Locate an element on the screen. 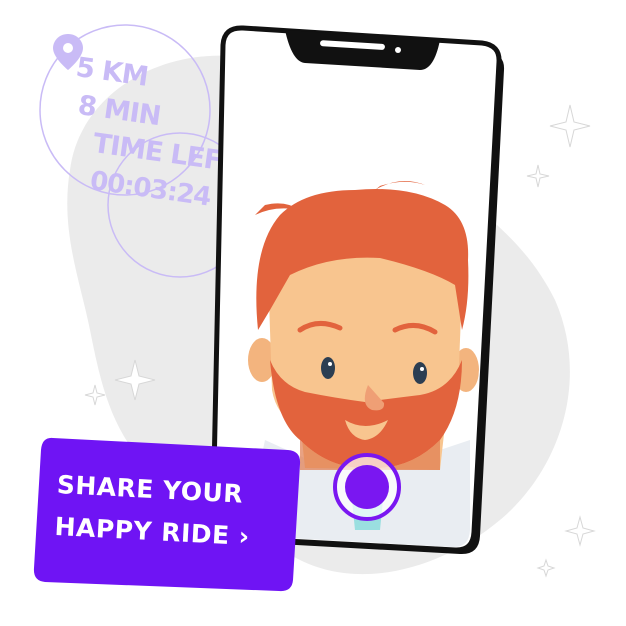 Image resolution: width=626 pixels, height=626 pixels. record-button-icon is located at coordinates (367, 487).